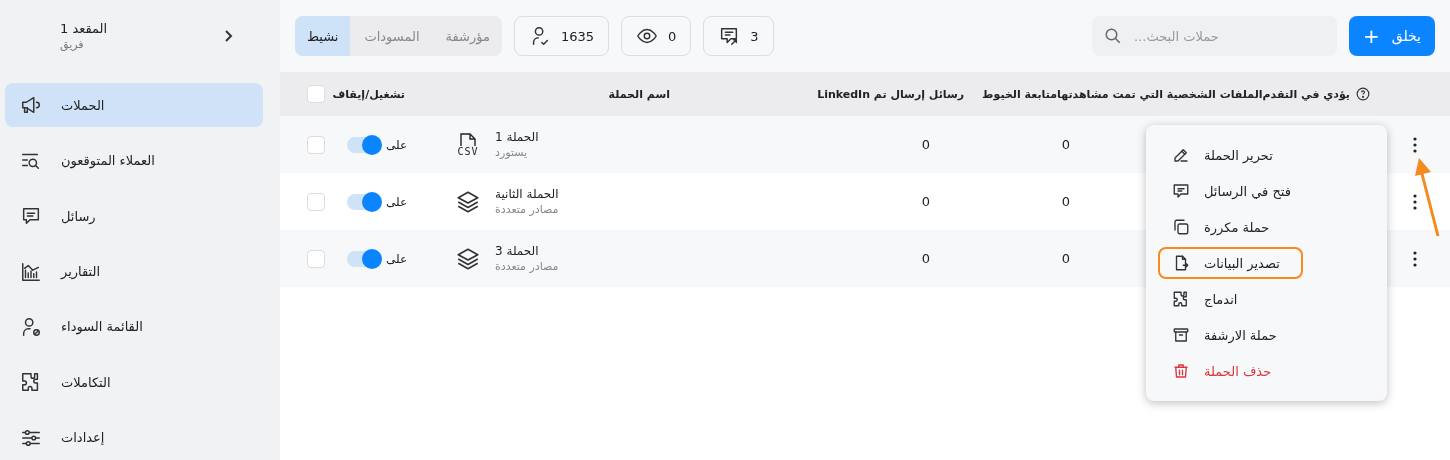 The width and height of the screenshot is (1450, 460). I want to click on copy-icon, so click(1181, 227).